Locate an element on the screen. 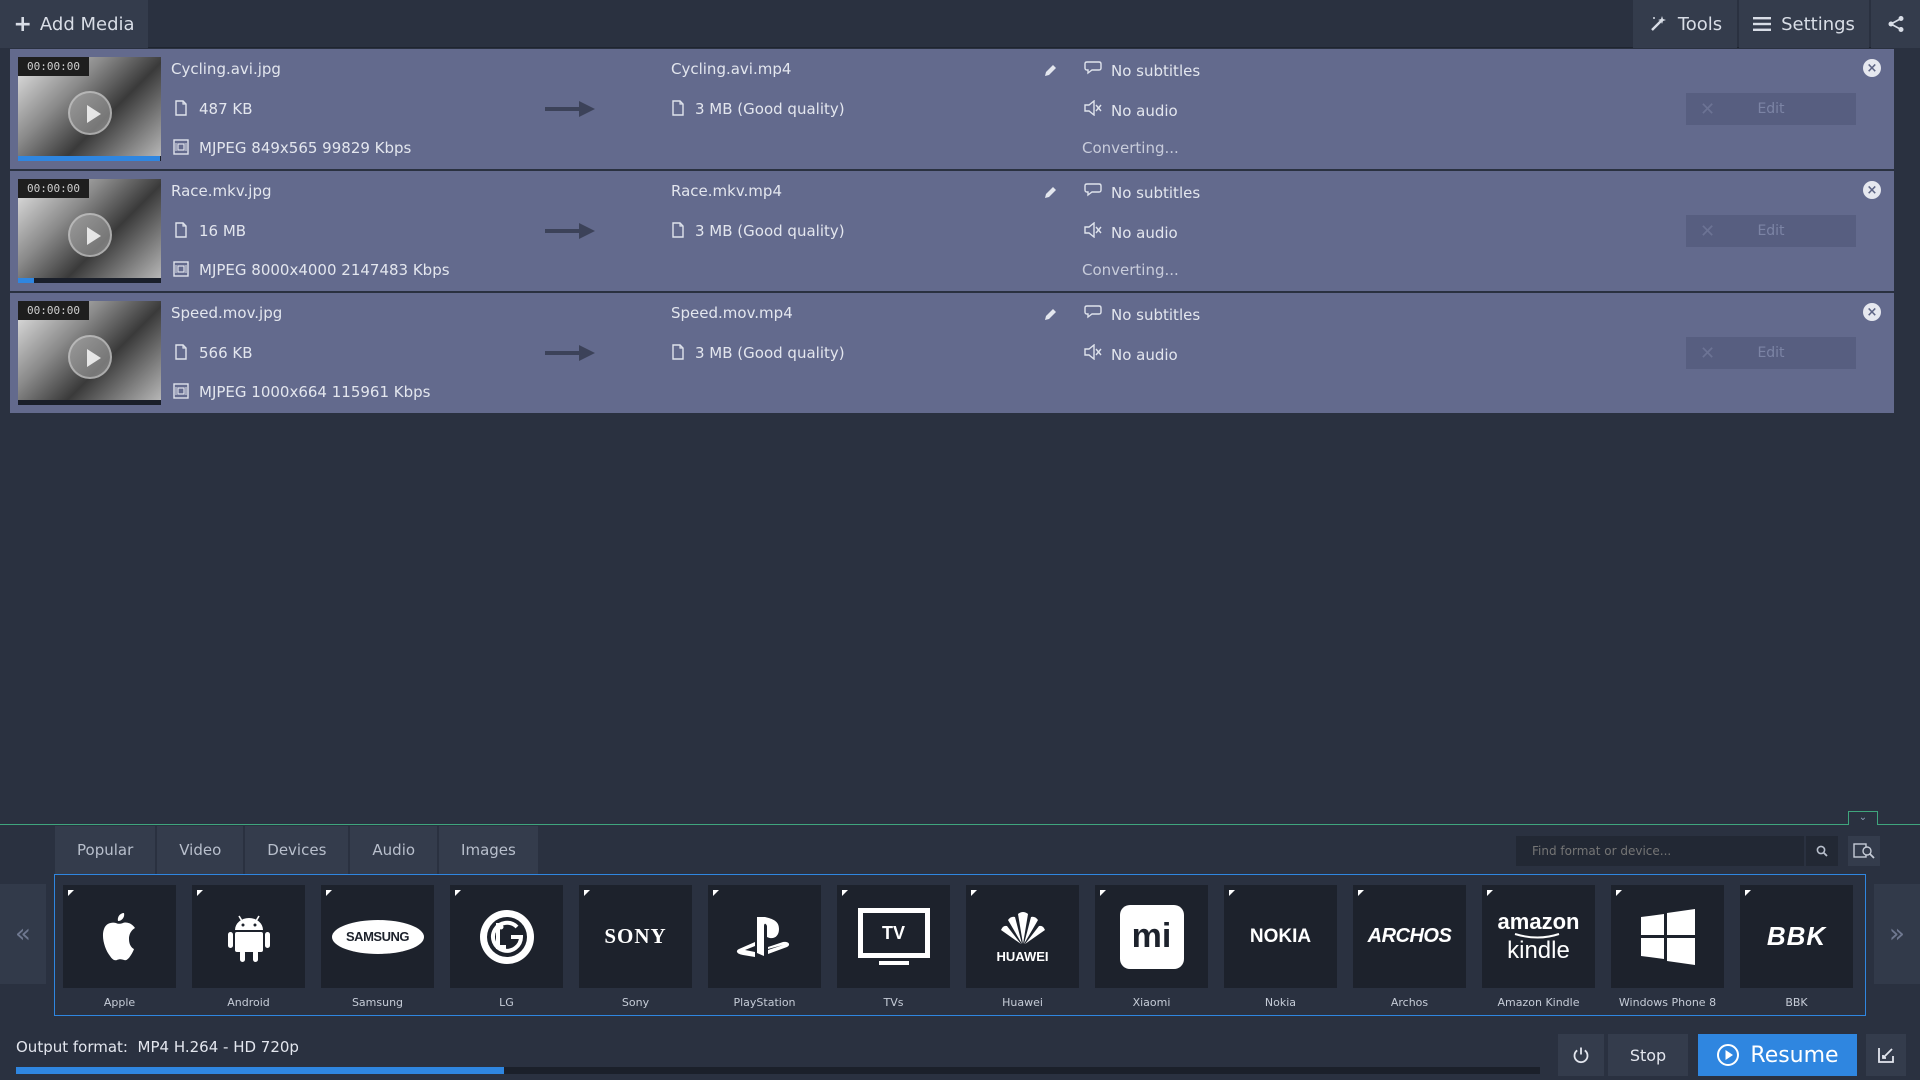 The width and height of the screenshot is (1920, 1080). device-preset-amazon-kindle: amazon kindle Amazon Kindle is located at coordinates (1538, 947).